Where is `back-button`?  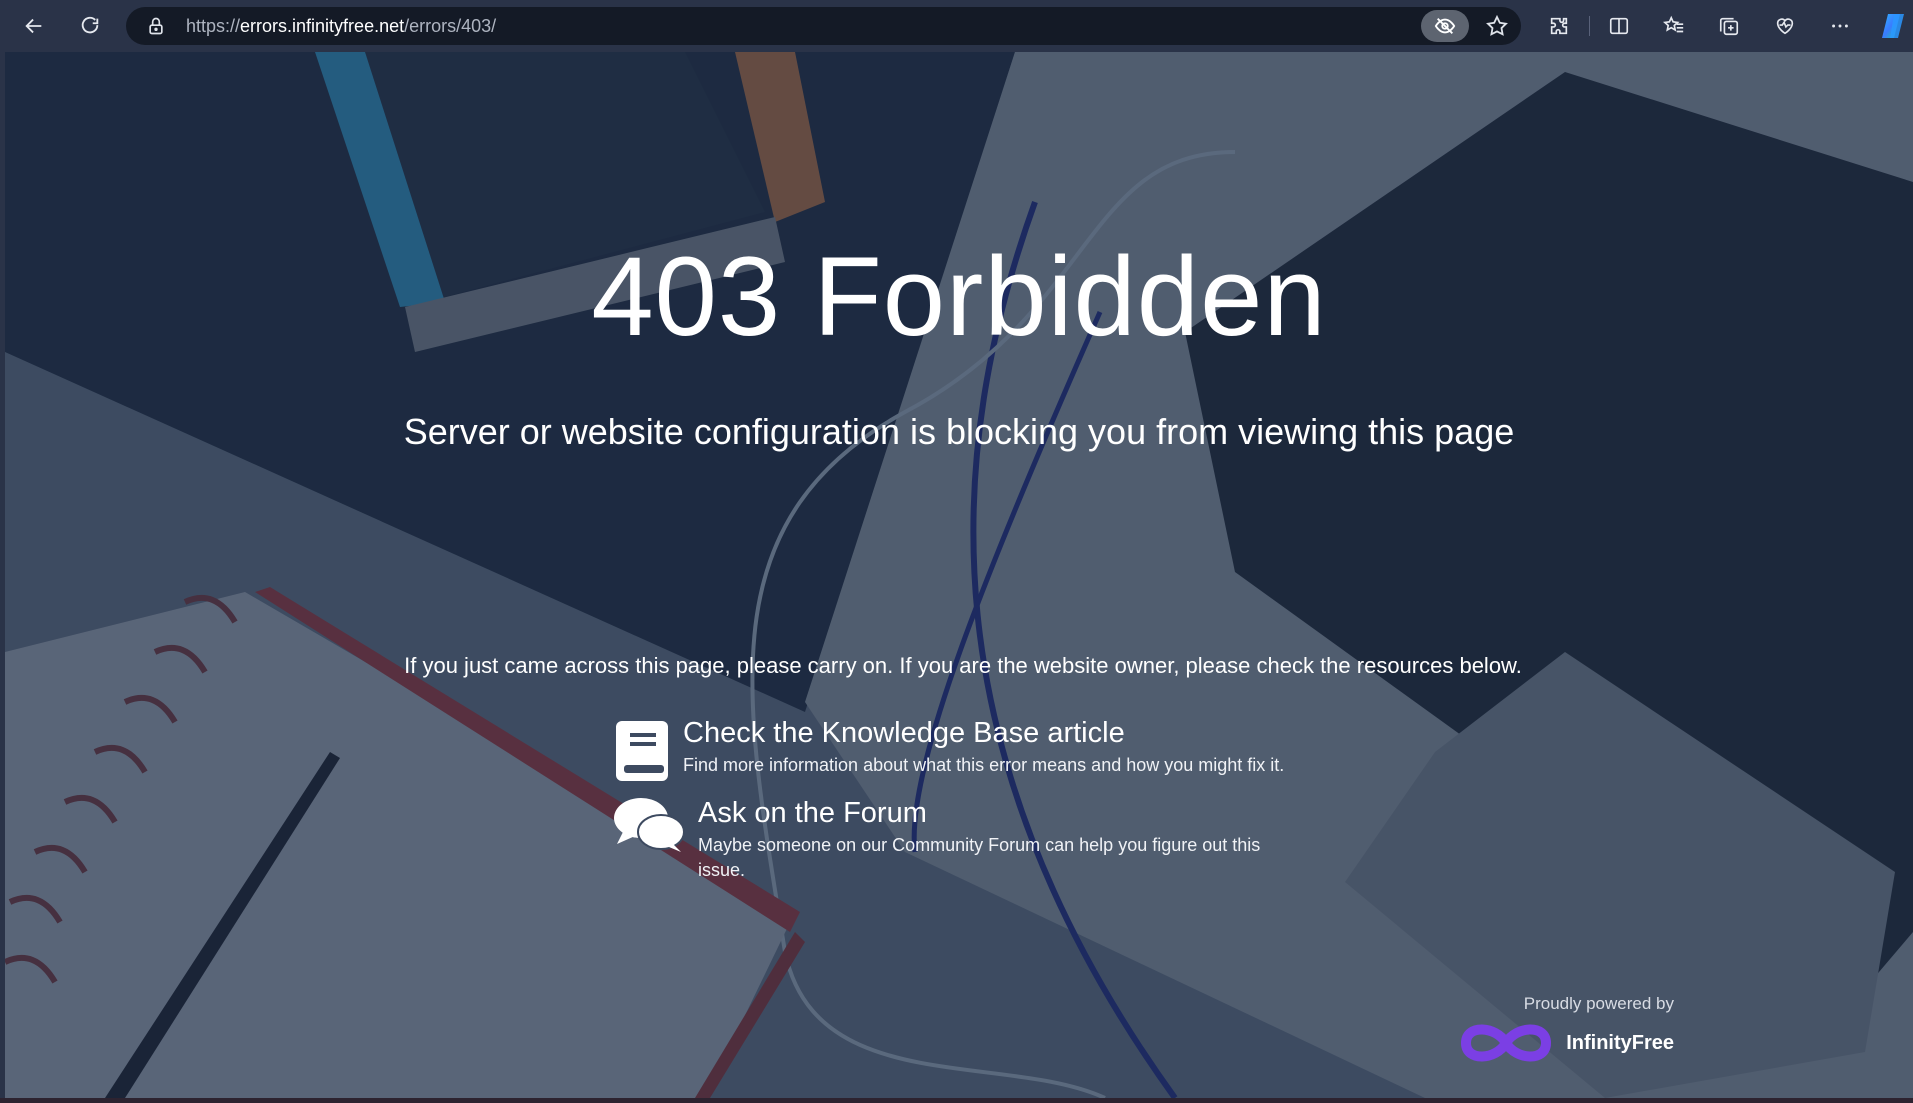
back-button is located at coordinates (34, 26).